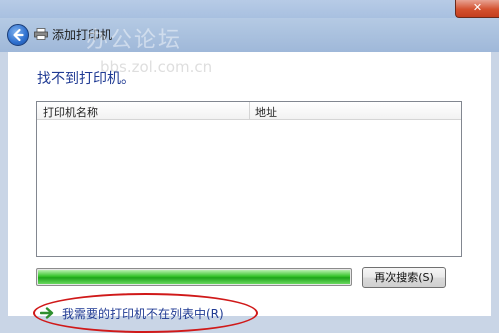  I want to click on printer-not-listed-label: 我需要的打印机不在列表中(R), so click(143, 313).